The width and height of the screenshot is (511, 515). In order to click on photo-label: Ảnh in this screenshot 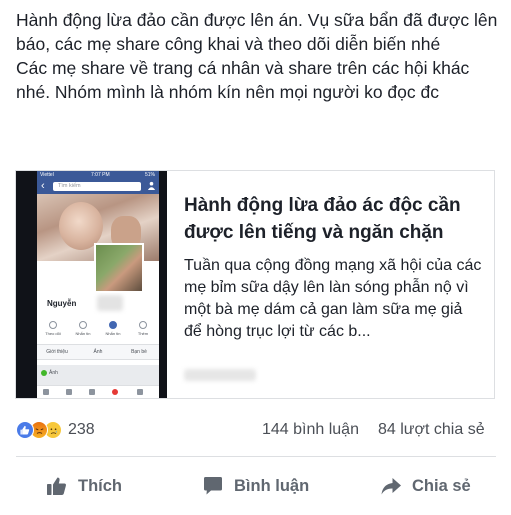, I will do `click(53, 373)`.